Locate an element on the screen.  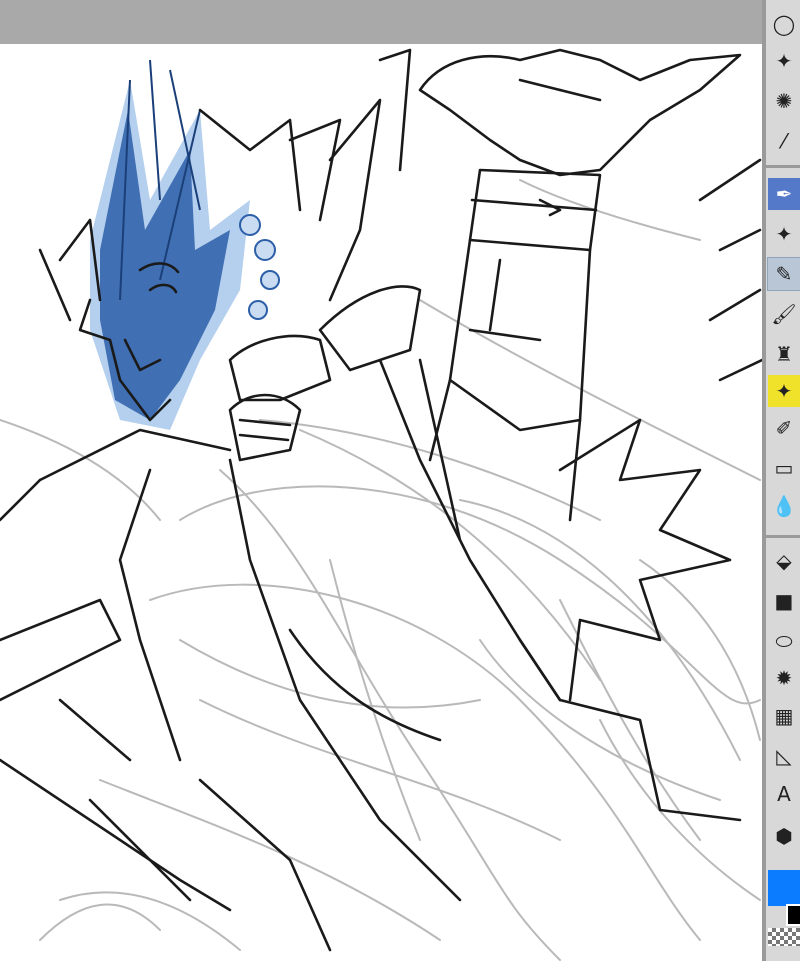
brush-icon: 🖌 is located at coordinates (784, 314).